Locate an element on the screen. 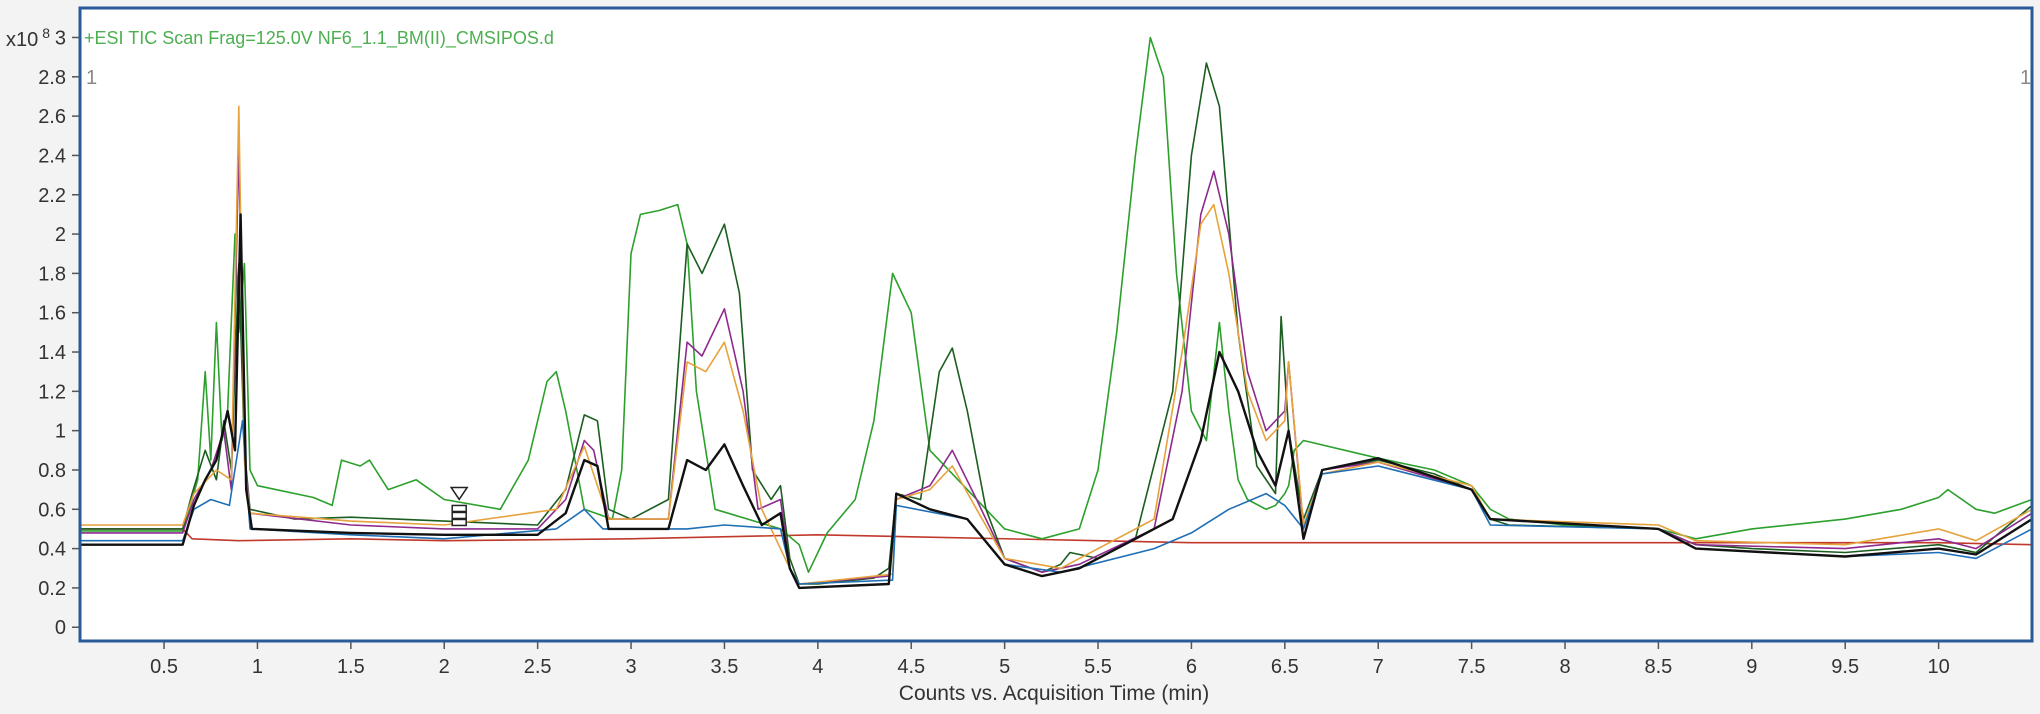  y-tick-label: 0.2 is located at coordinates (52, 589).